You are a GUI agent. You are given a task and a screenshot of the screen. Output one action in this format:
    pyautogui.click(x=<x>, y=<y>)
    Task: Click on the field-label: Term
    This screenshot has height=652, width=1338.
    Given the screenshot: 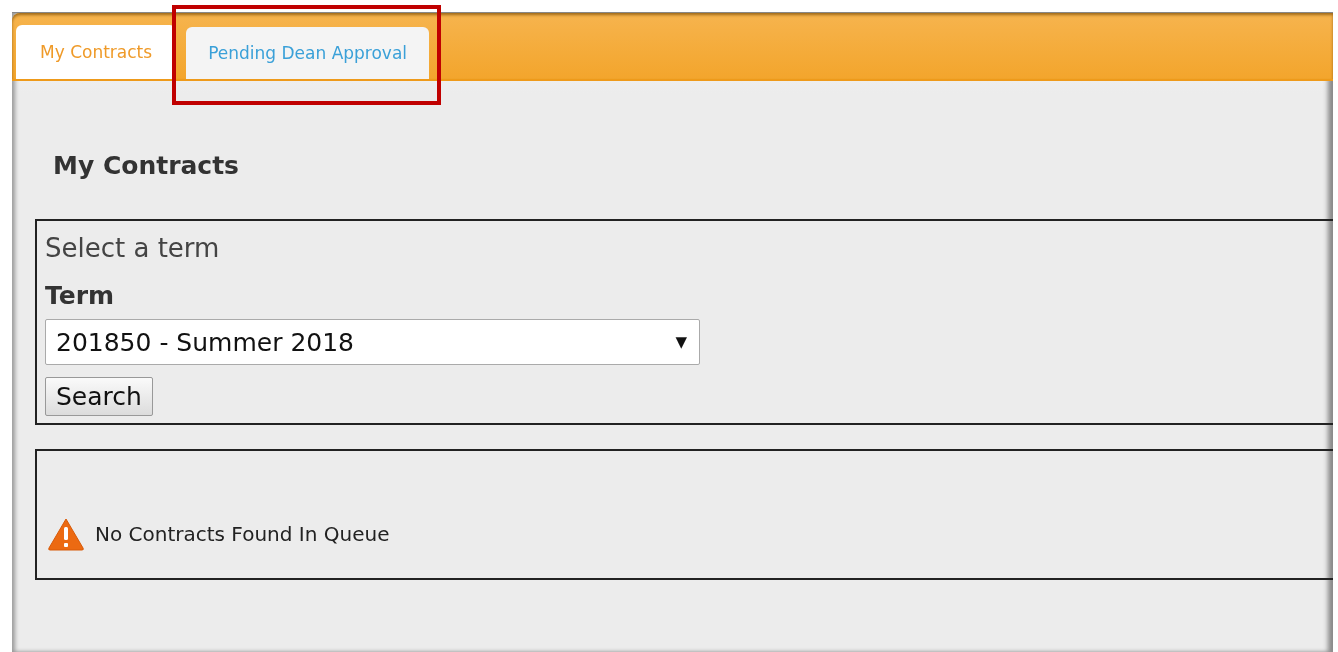 What is the action you would take?
    pyautogui.click(x=80, y=296)
    